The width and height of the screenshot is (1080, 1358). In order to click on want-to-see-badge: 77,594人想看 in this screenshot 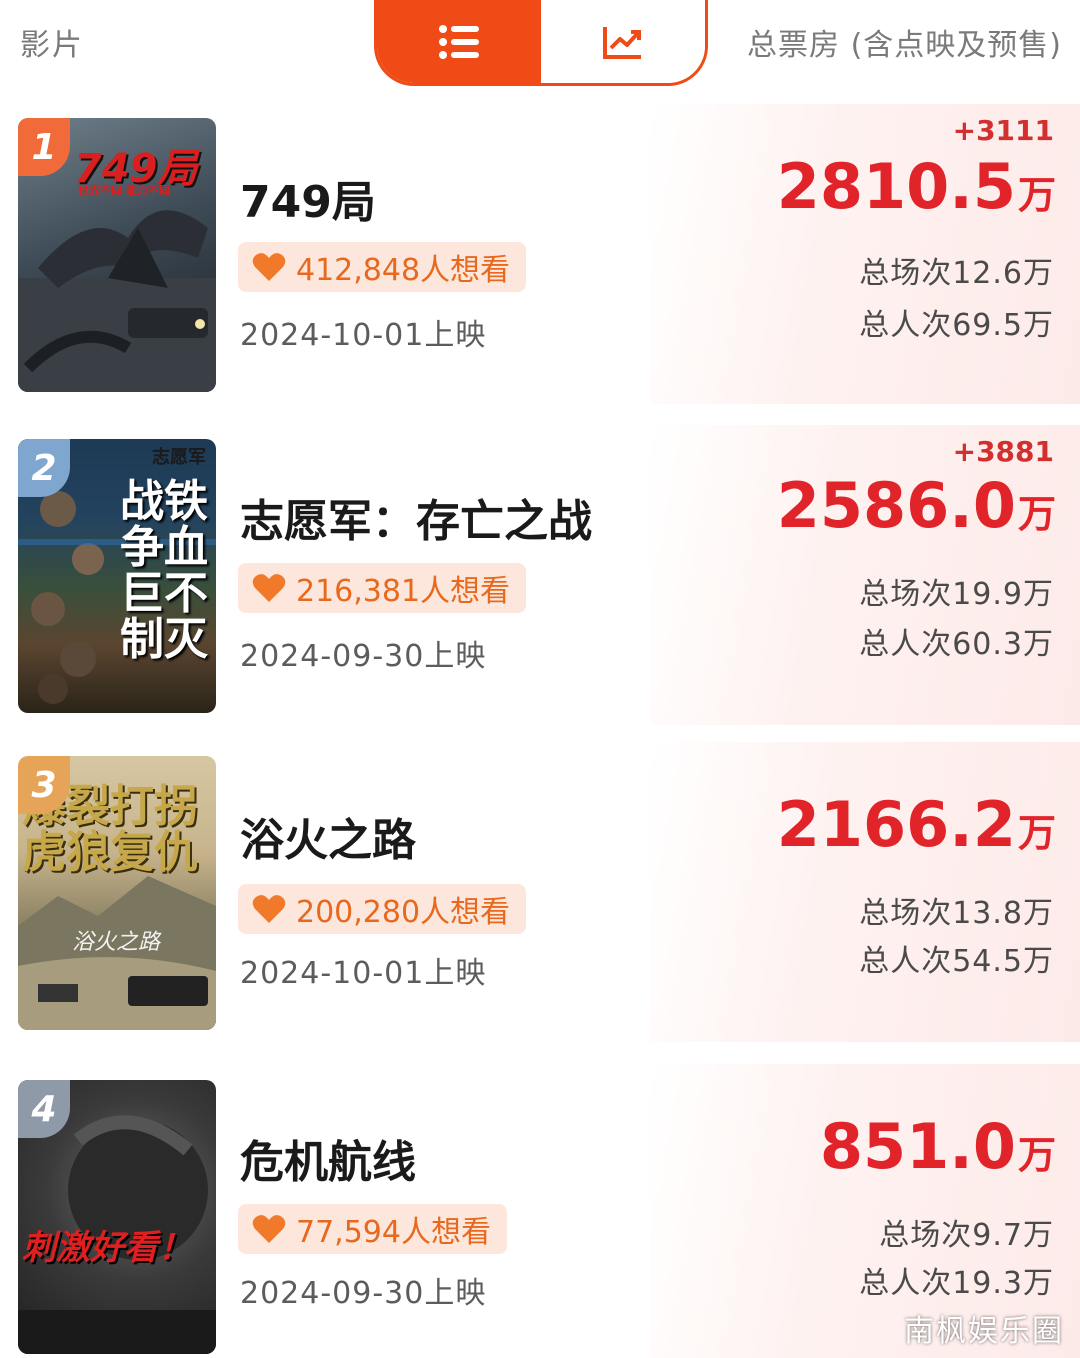, I will do `click(372, 1229)`.